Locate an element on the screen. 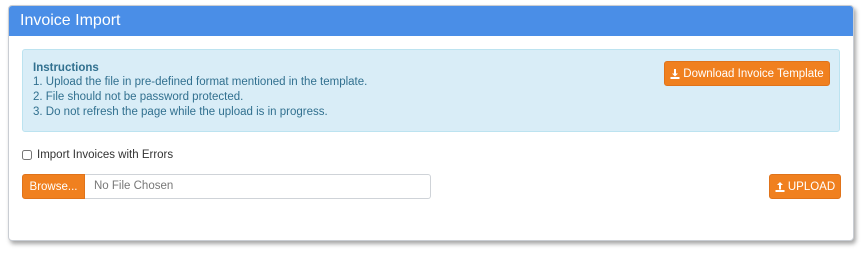 The height and width of the screenshot is (253, 861). import-with-errors-option: Import Invoices with Errors is located at coordinates (97, 155).